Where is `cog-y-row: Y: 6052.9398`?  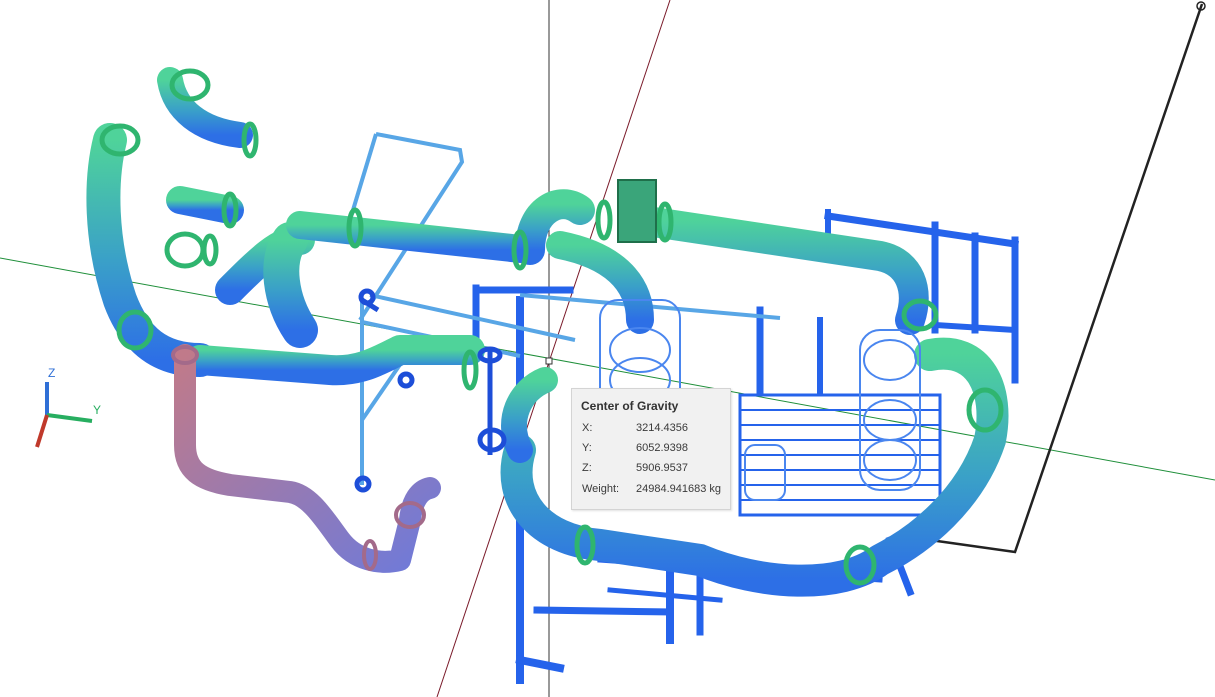
cog-y-row: Y: 6052.9398 is located at coordinates (656, 449).